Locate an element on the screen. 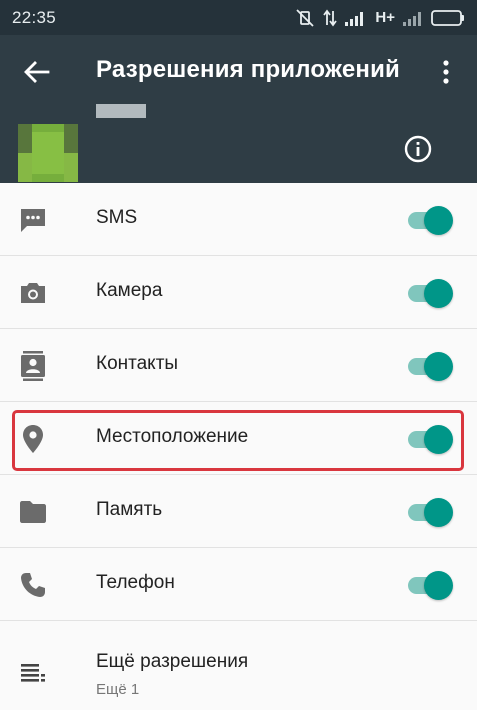 The height and width of the screenshot is (710, 477). info-icon is located at coordinates (418, 149).